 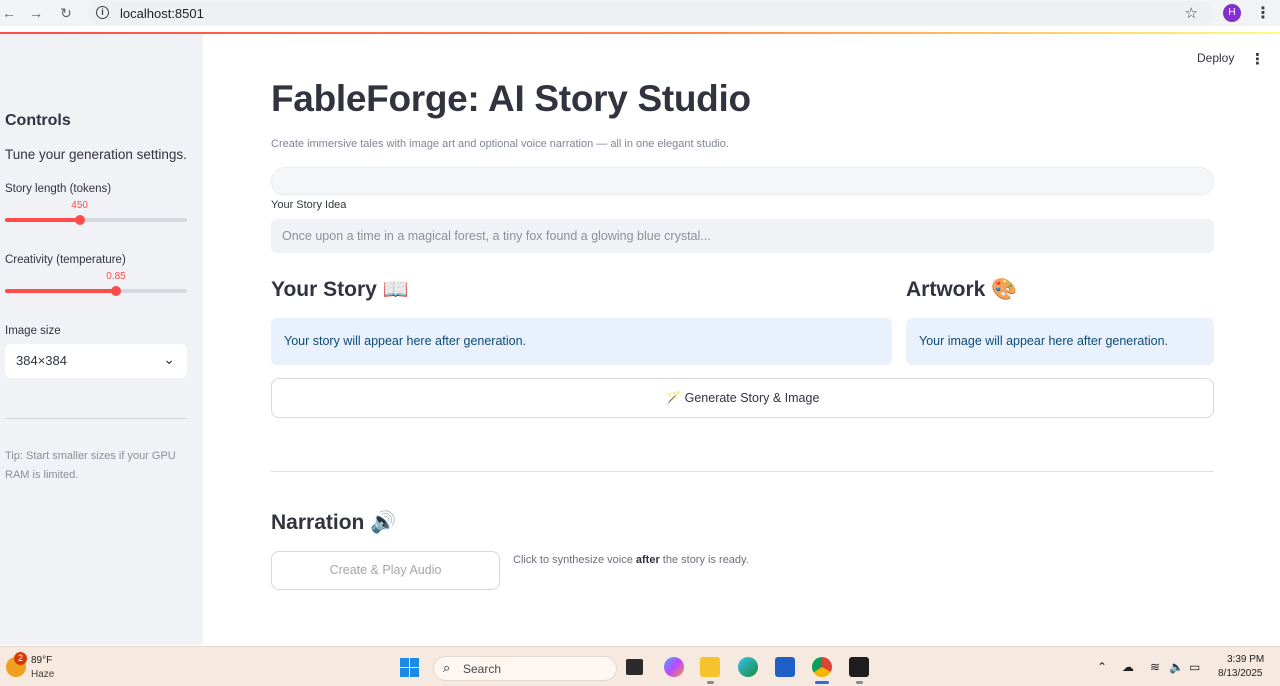 What do you see at coordinates (859, 682) in the screenshot?
I see `terminal-running-indicator` at bounding box center [859, 682].